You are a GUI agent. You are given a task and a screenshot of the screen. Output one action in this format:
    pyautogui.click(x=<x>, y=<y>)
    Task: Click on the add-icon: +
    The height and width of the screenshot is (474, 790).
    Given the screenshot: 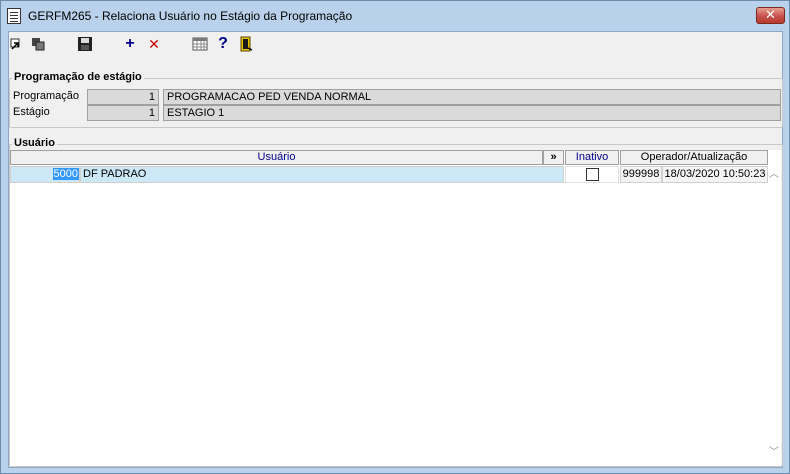 What is the action you would take?
    pyautogui.click(x=130, y=44)
    